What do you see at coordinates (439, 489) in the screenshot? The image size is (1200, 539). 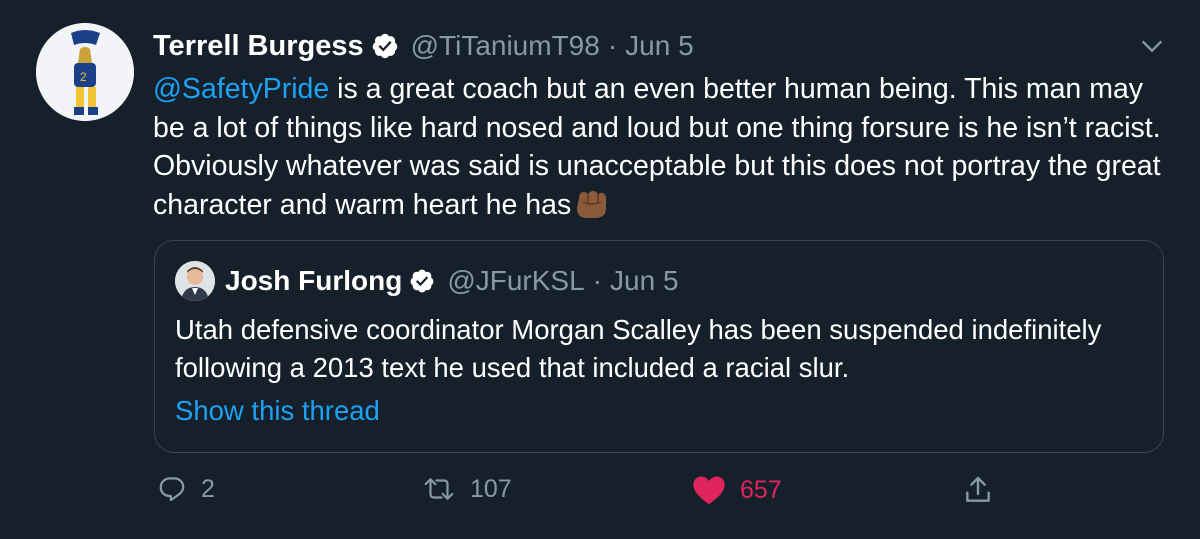 I see `retweet-icon` at bounding box center [439, 489].